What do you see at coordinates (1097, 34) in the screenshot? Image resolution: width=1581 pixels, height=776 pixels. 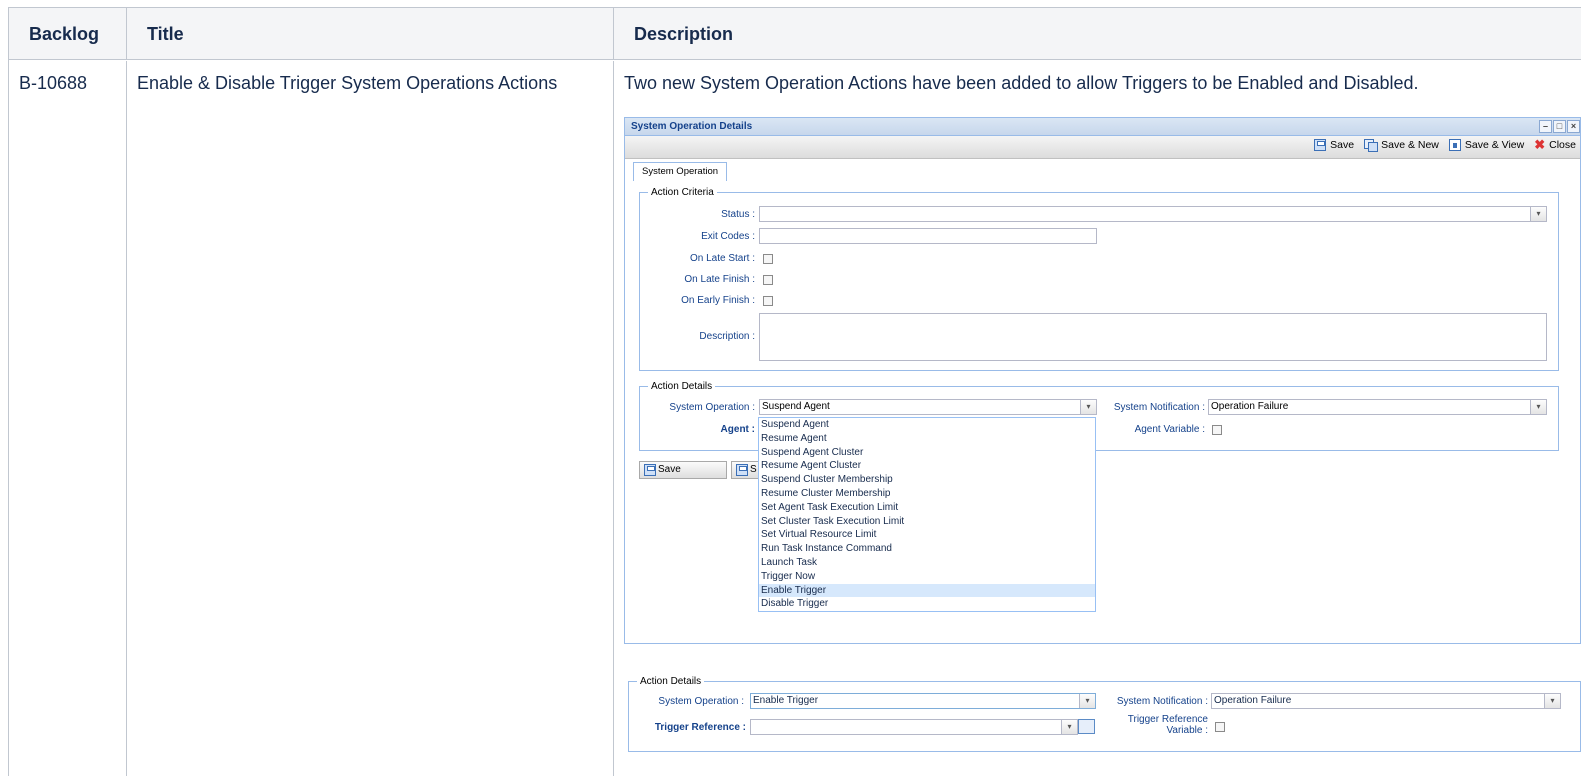 I see `header-description: Description` at bounding box center [1097, 34].